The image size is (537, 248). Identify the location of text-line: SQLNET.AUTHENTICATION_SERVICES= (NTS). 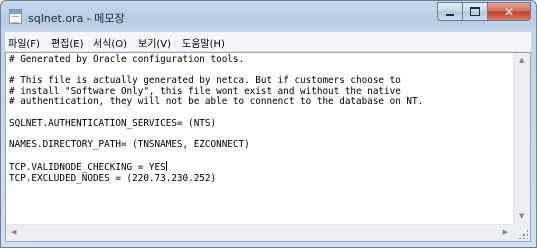
(113, 123).